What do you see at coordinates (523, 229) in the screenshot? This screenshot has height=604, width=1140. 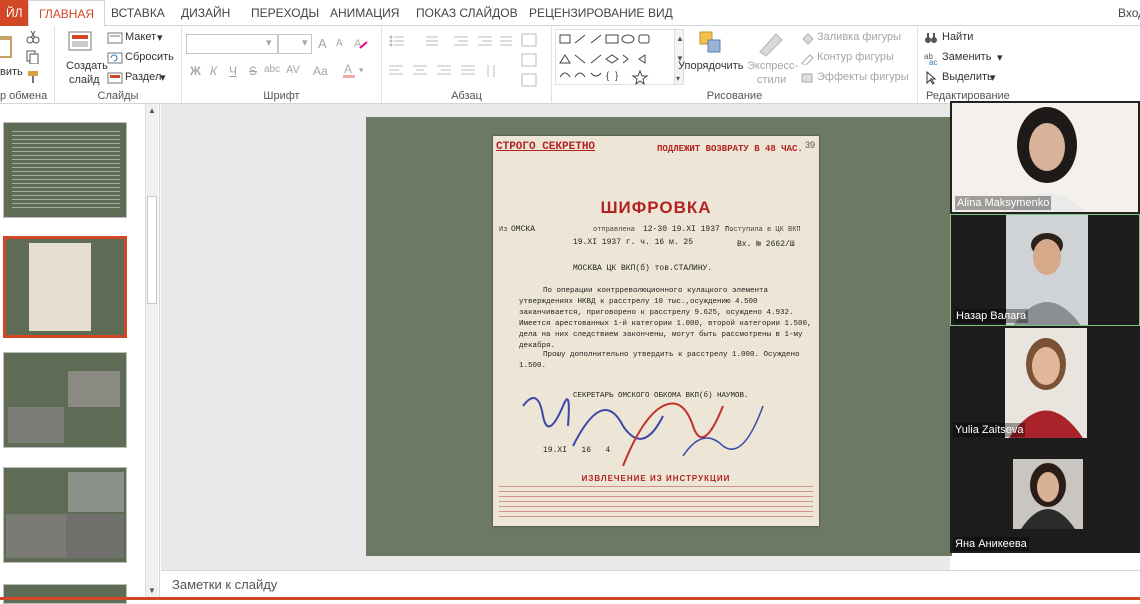 I see `doc-from-city: ОМСКА` at bounding box center [523, 229].